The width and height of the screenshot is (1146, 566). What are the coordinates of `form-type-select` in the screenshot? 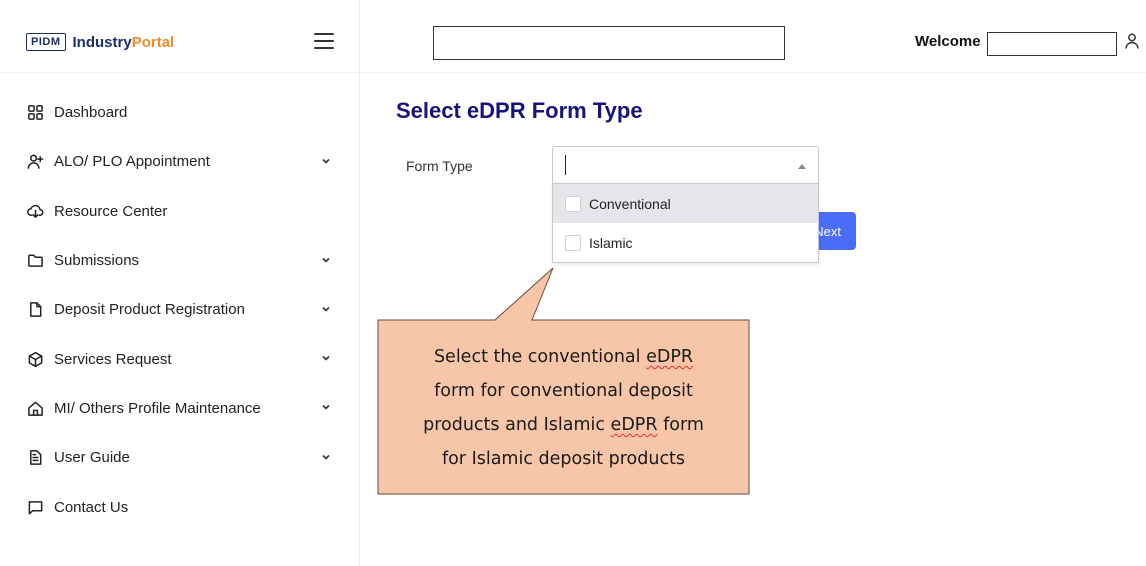 It's located at (685, 165).